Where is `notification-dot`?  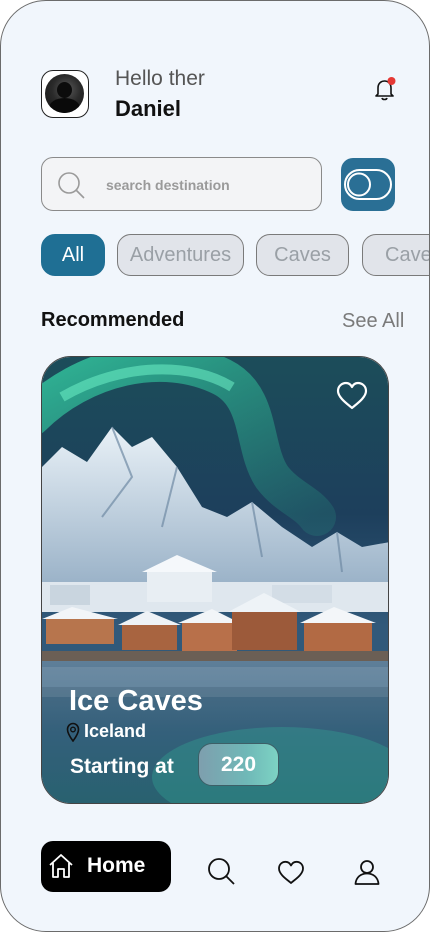 notification-dot is located at coordinates (391, 81).